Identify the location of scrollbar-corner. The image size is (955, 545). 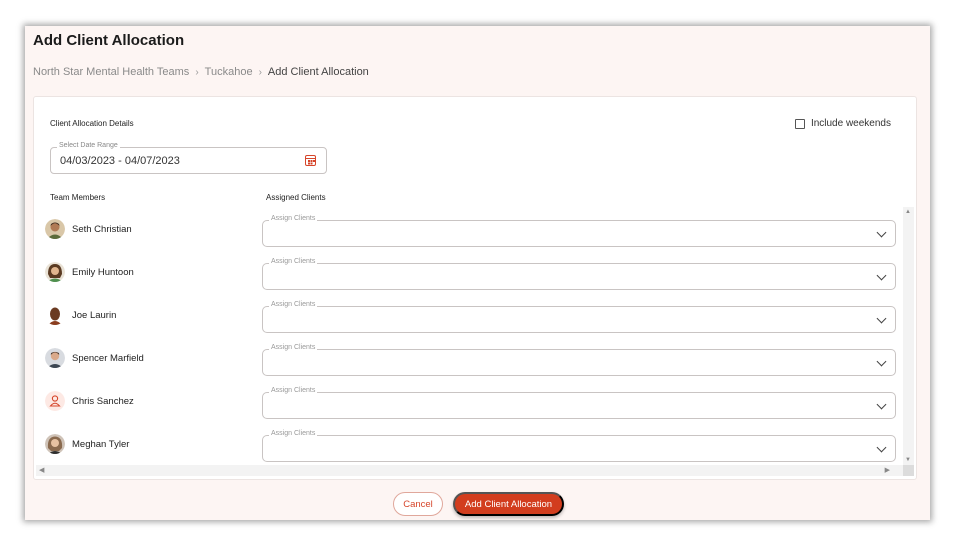
(908, 470).